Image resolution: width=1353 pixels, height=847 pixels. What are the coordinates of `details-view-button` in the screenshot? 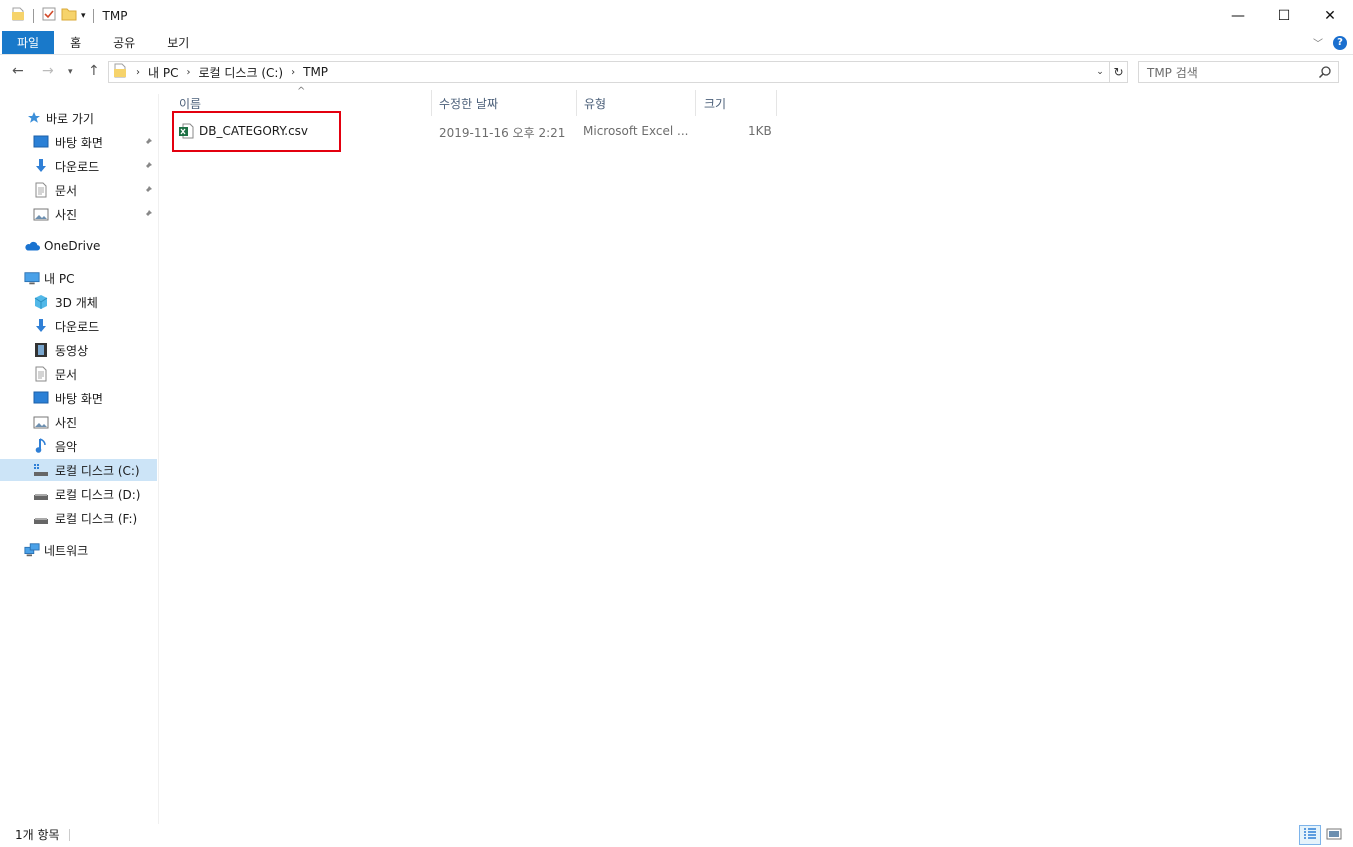 It's located at (1310, 835).